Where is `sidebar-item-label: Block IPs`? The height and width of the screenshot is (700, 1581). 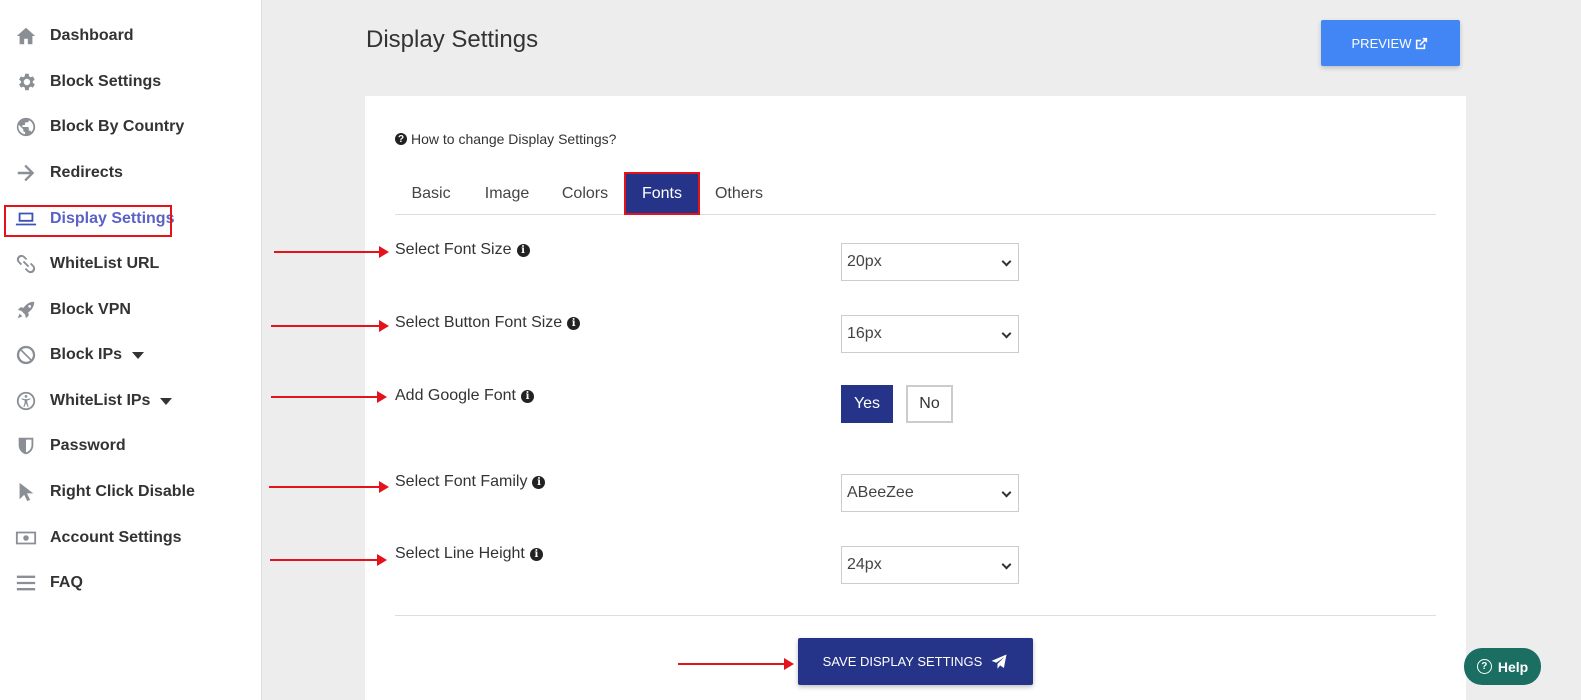 sidebar-item-label: Block IPs is located at coordinates (86, 354).